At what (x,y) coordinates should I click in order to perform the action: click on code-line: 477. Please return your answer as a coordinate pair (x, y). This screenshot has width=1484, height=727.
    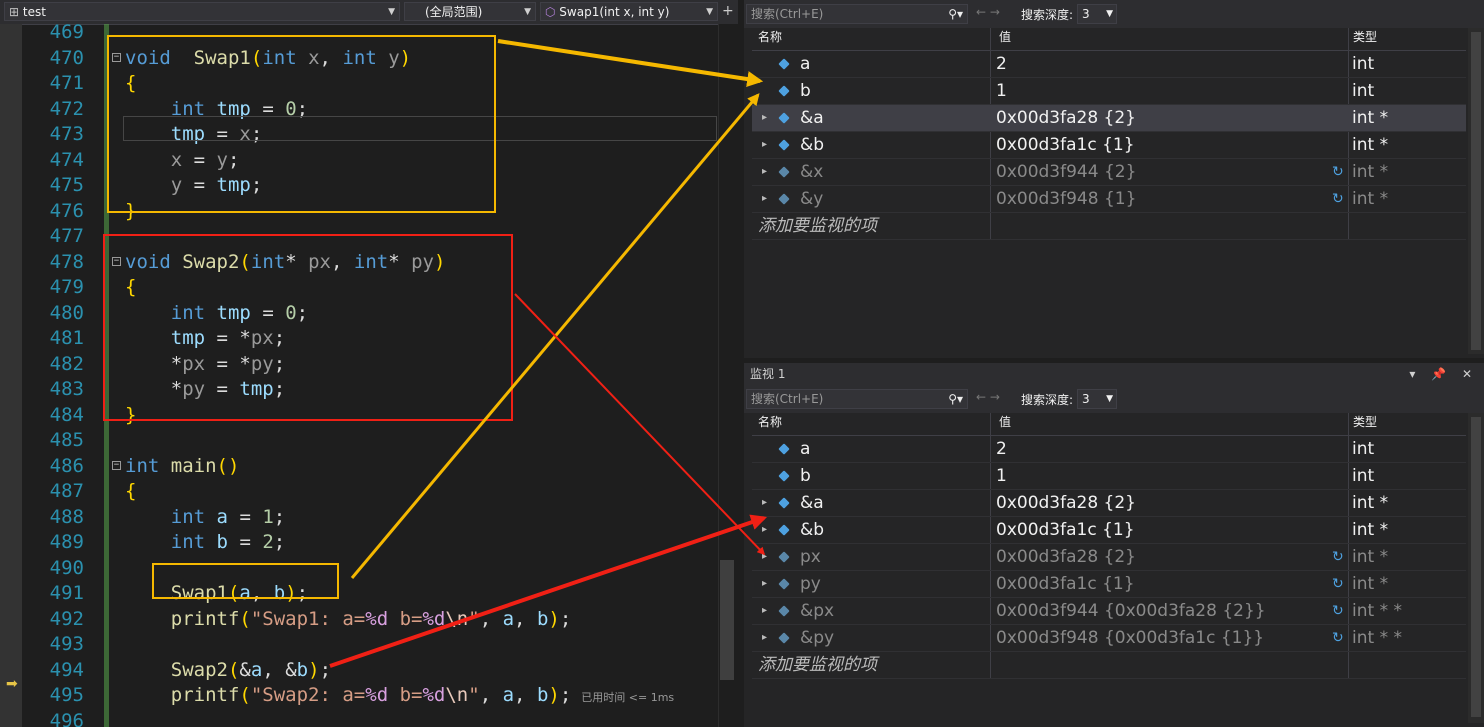
    Looking at the image, I should click on (360, 237).